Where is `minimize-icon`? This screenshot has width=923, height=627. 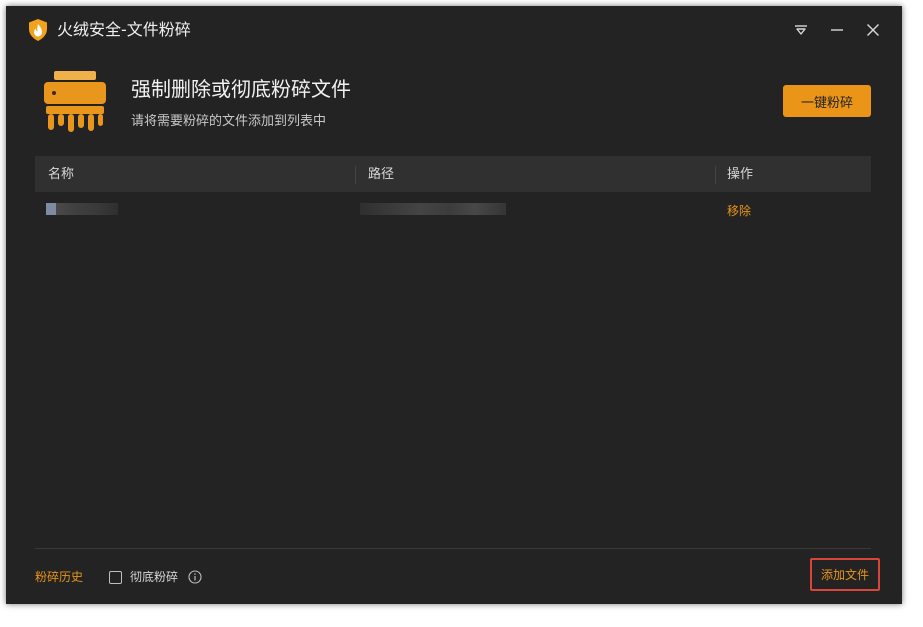
minimize-icon is located at coordinates (837, 30).